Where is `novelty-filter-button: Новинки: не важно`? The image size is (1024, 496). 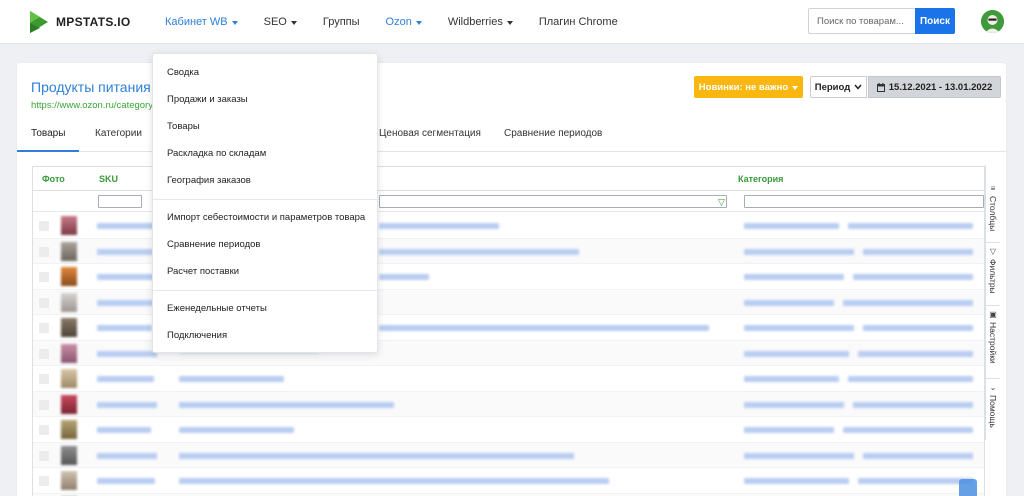
novelty-filter-button: Новинки: не важно is located at coordinates (748, 87).